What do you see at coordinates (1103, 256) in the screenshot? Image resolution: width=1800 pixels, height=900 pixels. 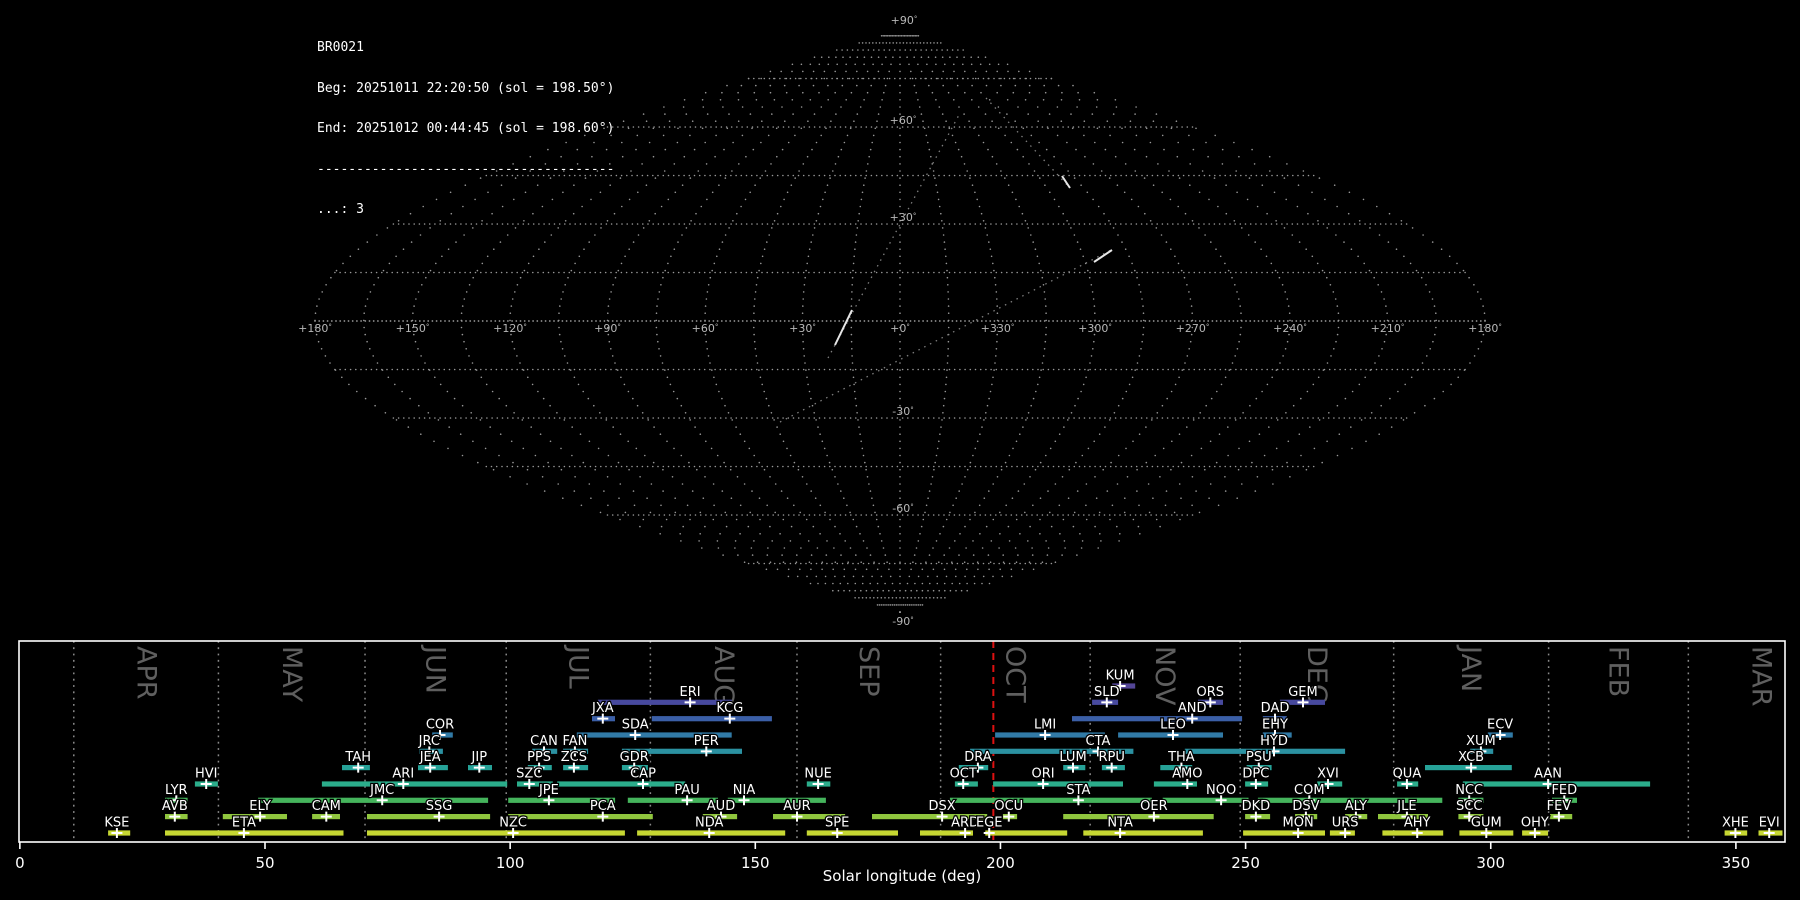 I see `meteor-track` at bounding box center [1103, 256].